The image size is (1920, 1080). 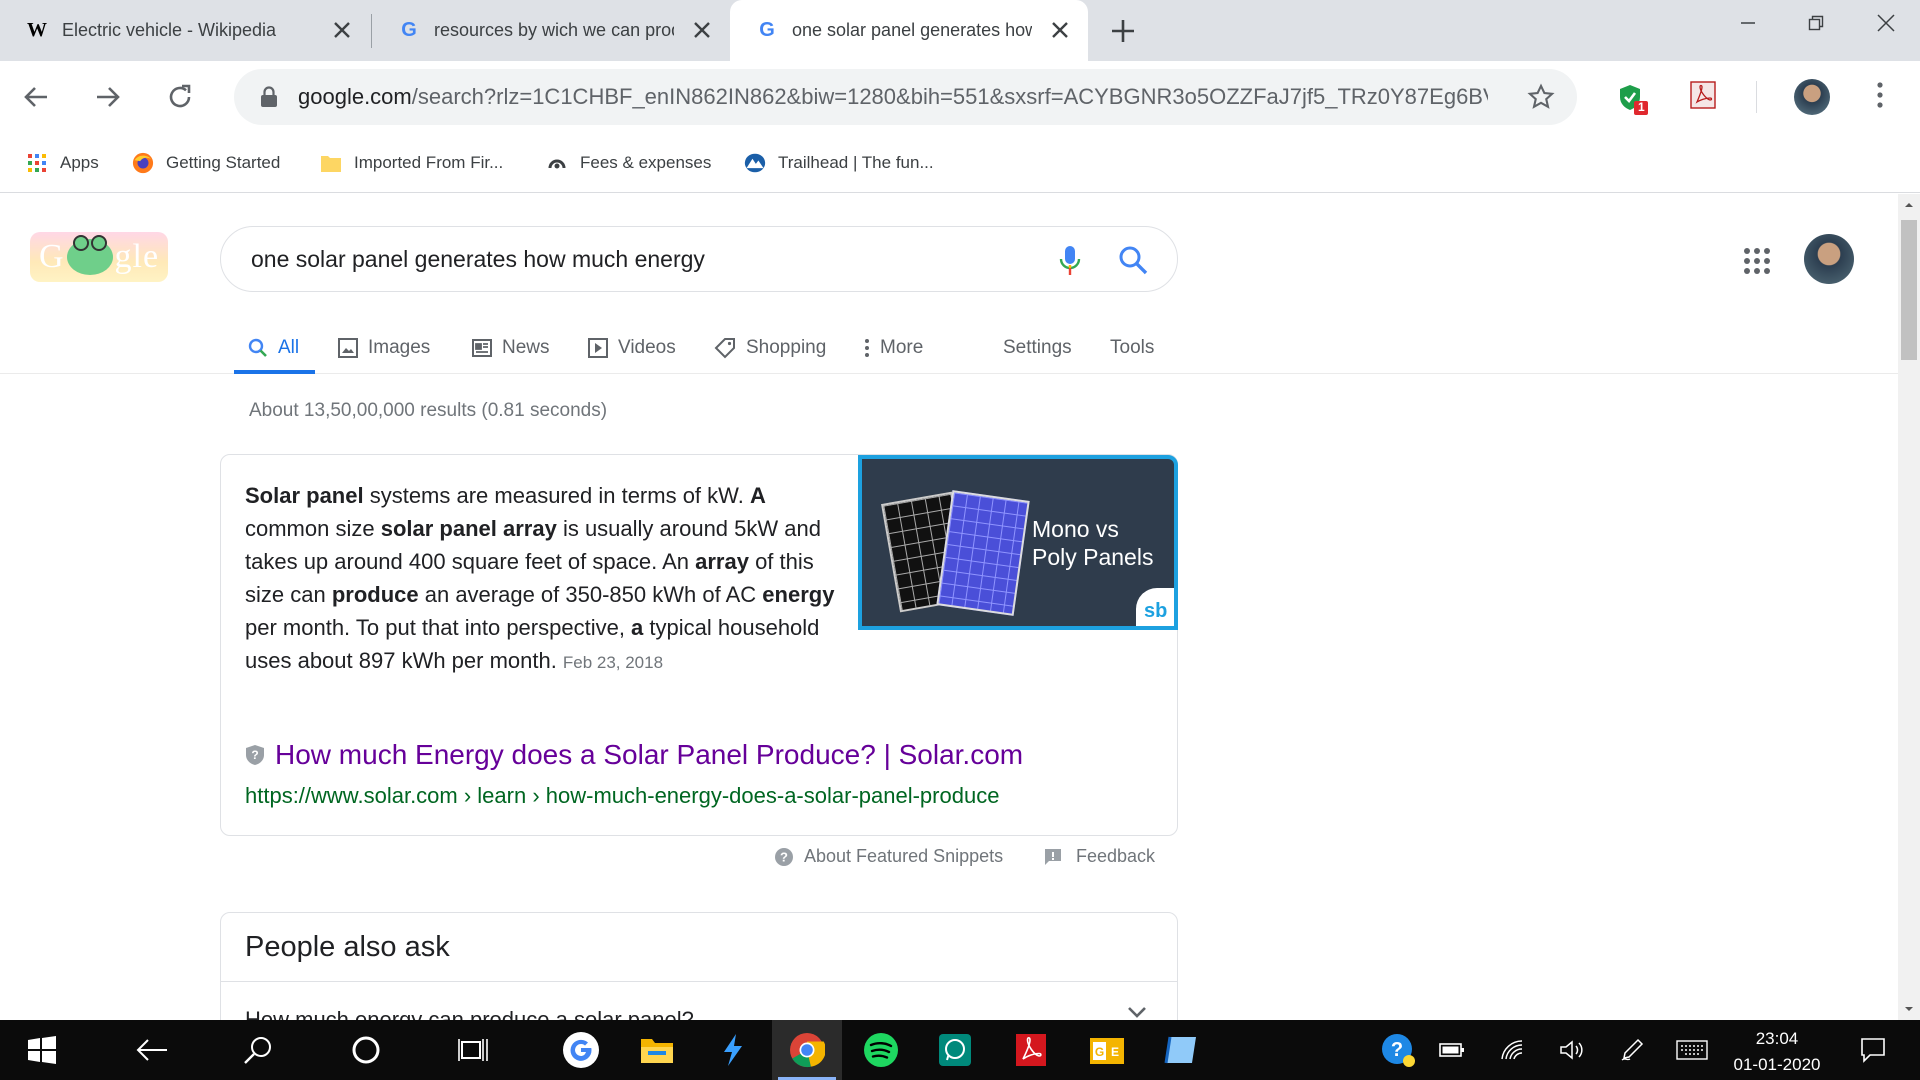 I want to click on spotify-taskbar, so click(x=881, y=1050).